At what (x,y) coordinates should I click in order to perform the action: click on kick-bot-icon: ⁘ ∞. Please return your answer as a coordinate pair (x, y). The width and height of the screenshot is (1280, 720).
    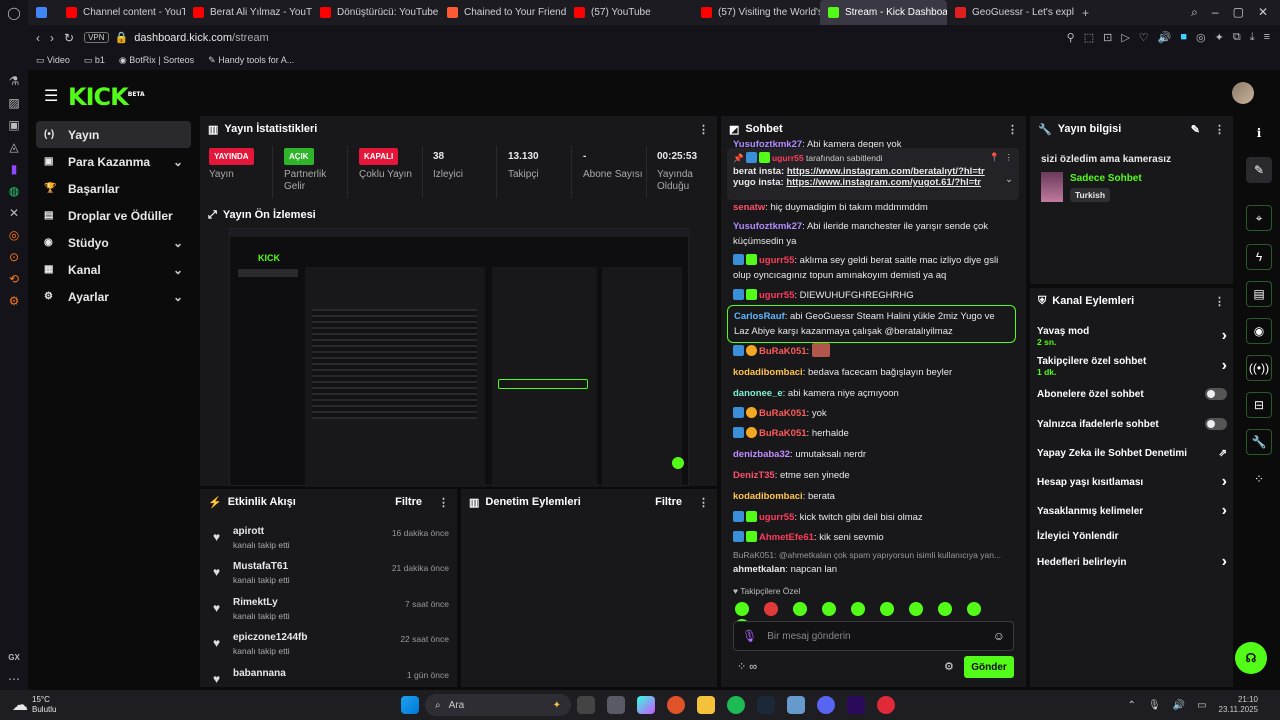
    Looking at the image, I should click on (747, 666).